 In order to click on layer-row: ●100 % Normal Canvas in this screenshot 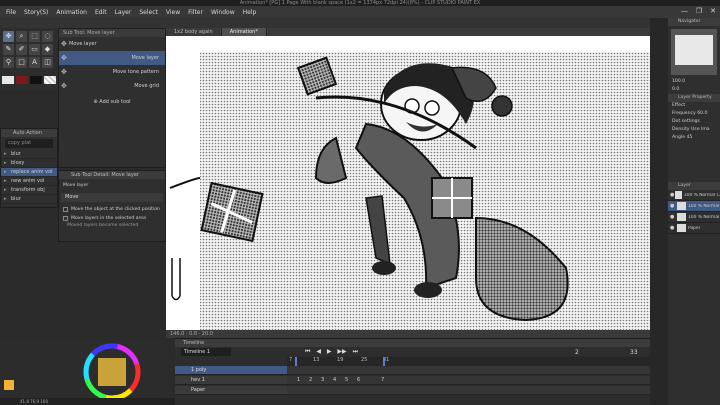, I will do `click(694, 195)`.